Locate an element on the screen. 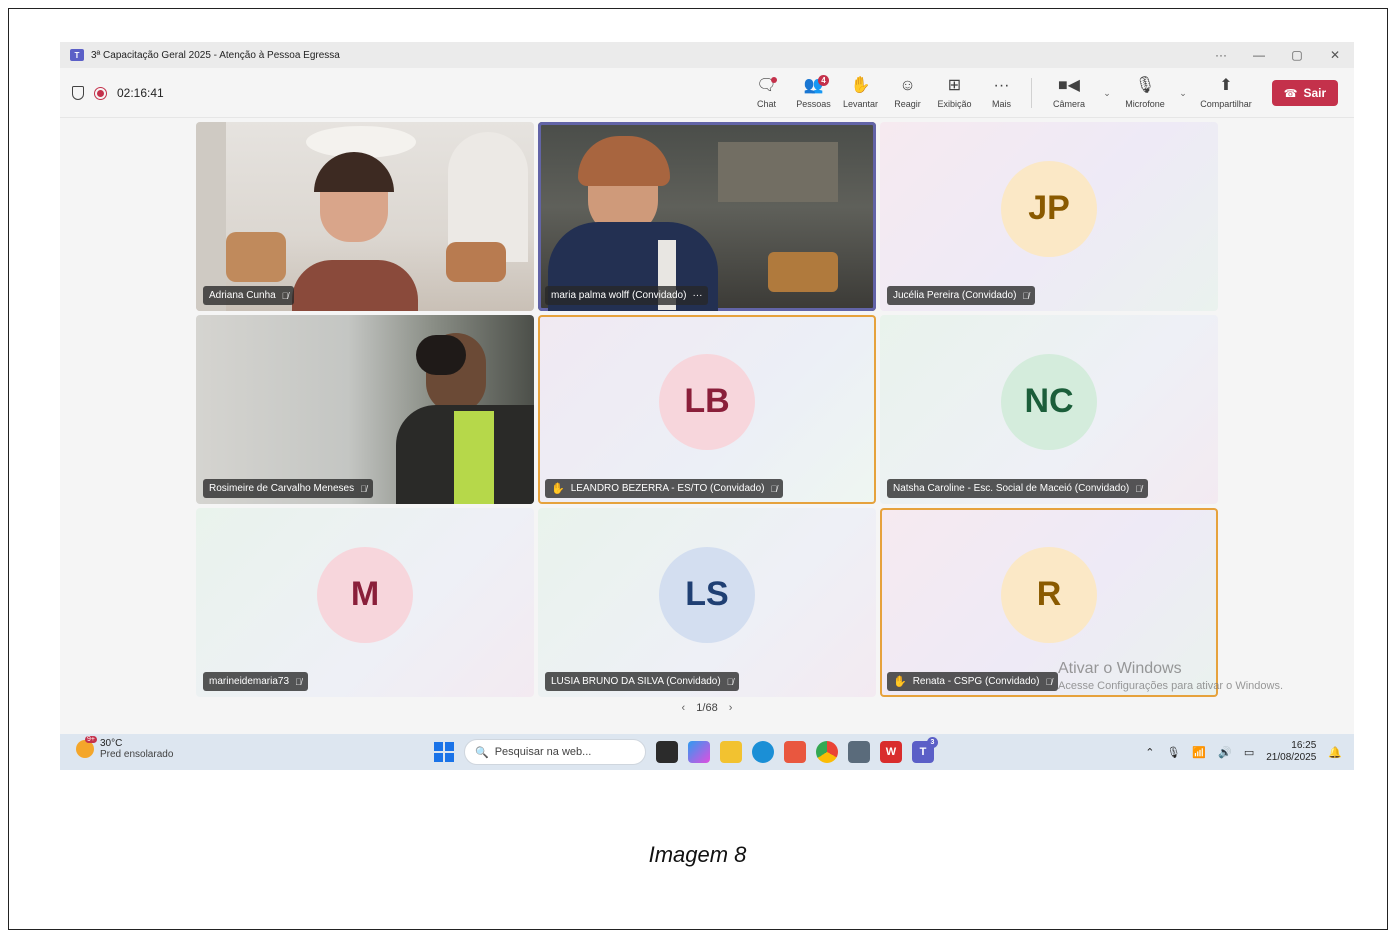 Image resolution: width=1395 pixels, height=934 pixels. raise-hand-button: ✋ Levantar is located at coordinates (860, 93).